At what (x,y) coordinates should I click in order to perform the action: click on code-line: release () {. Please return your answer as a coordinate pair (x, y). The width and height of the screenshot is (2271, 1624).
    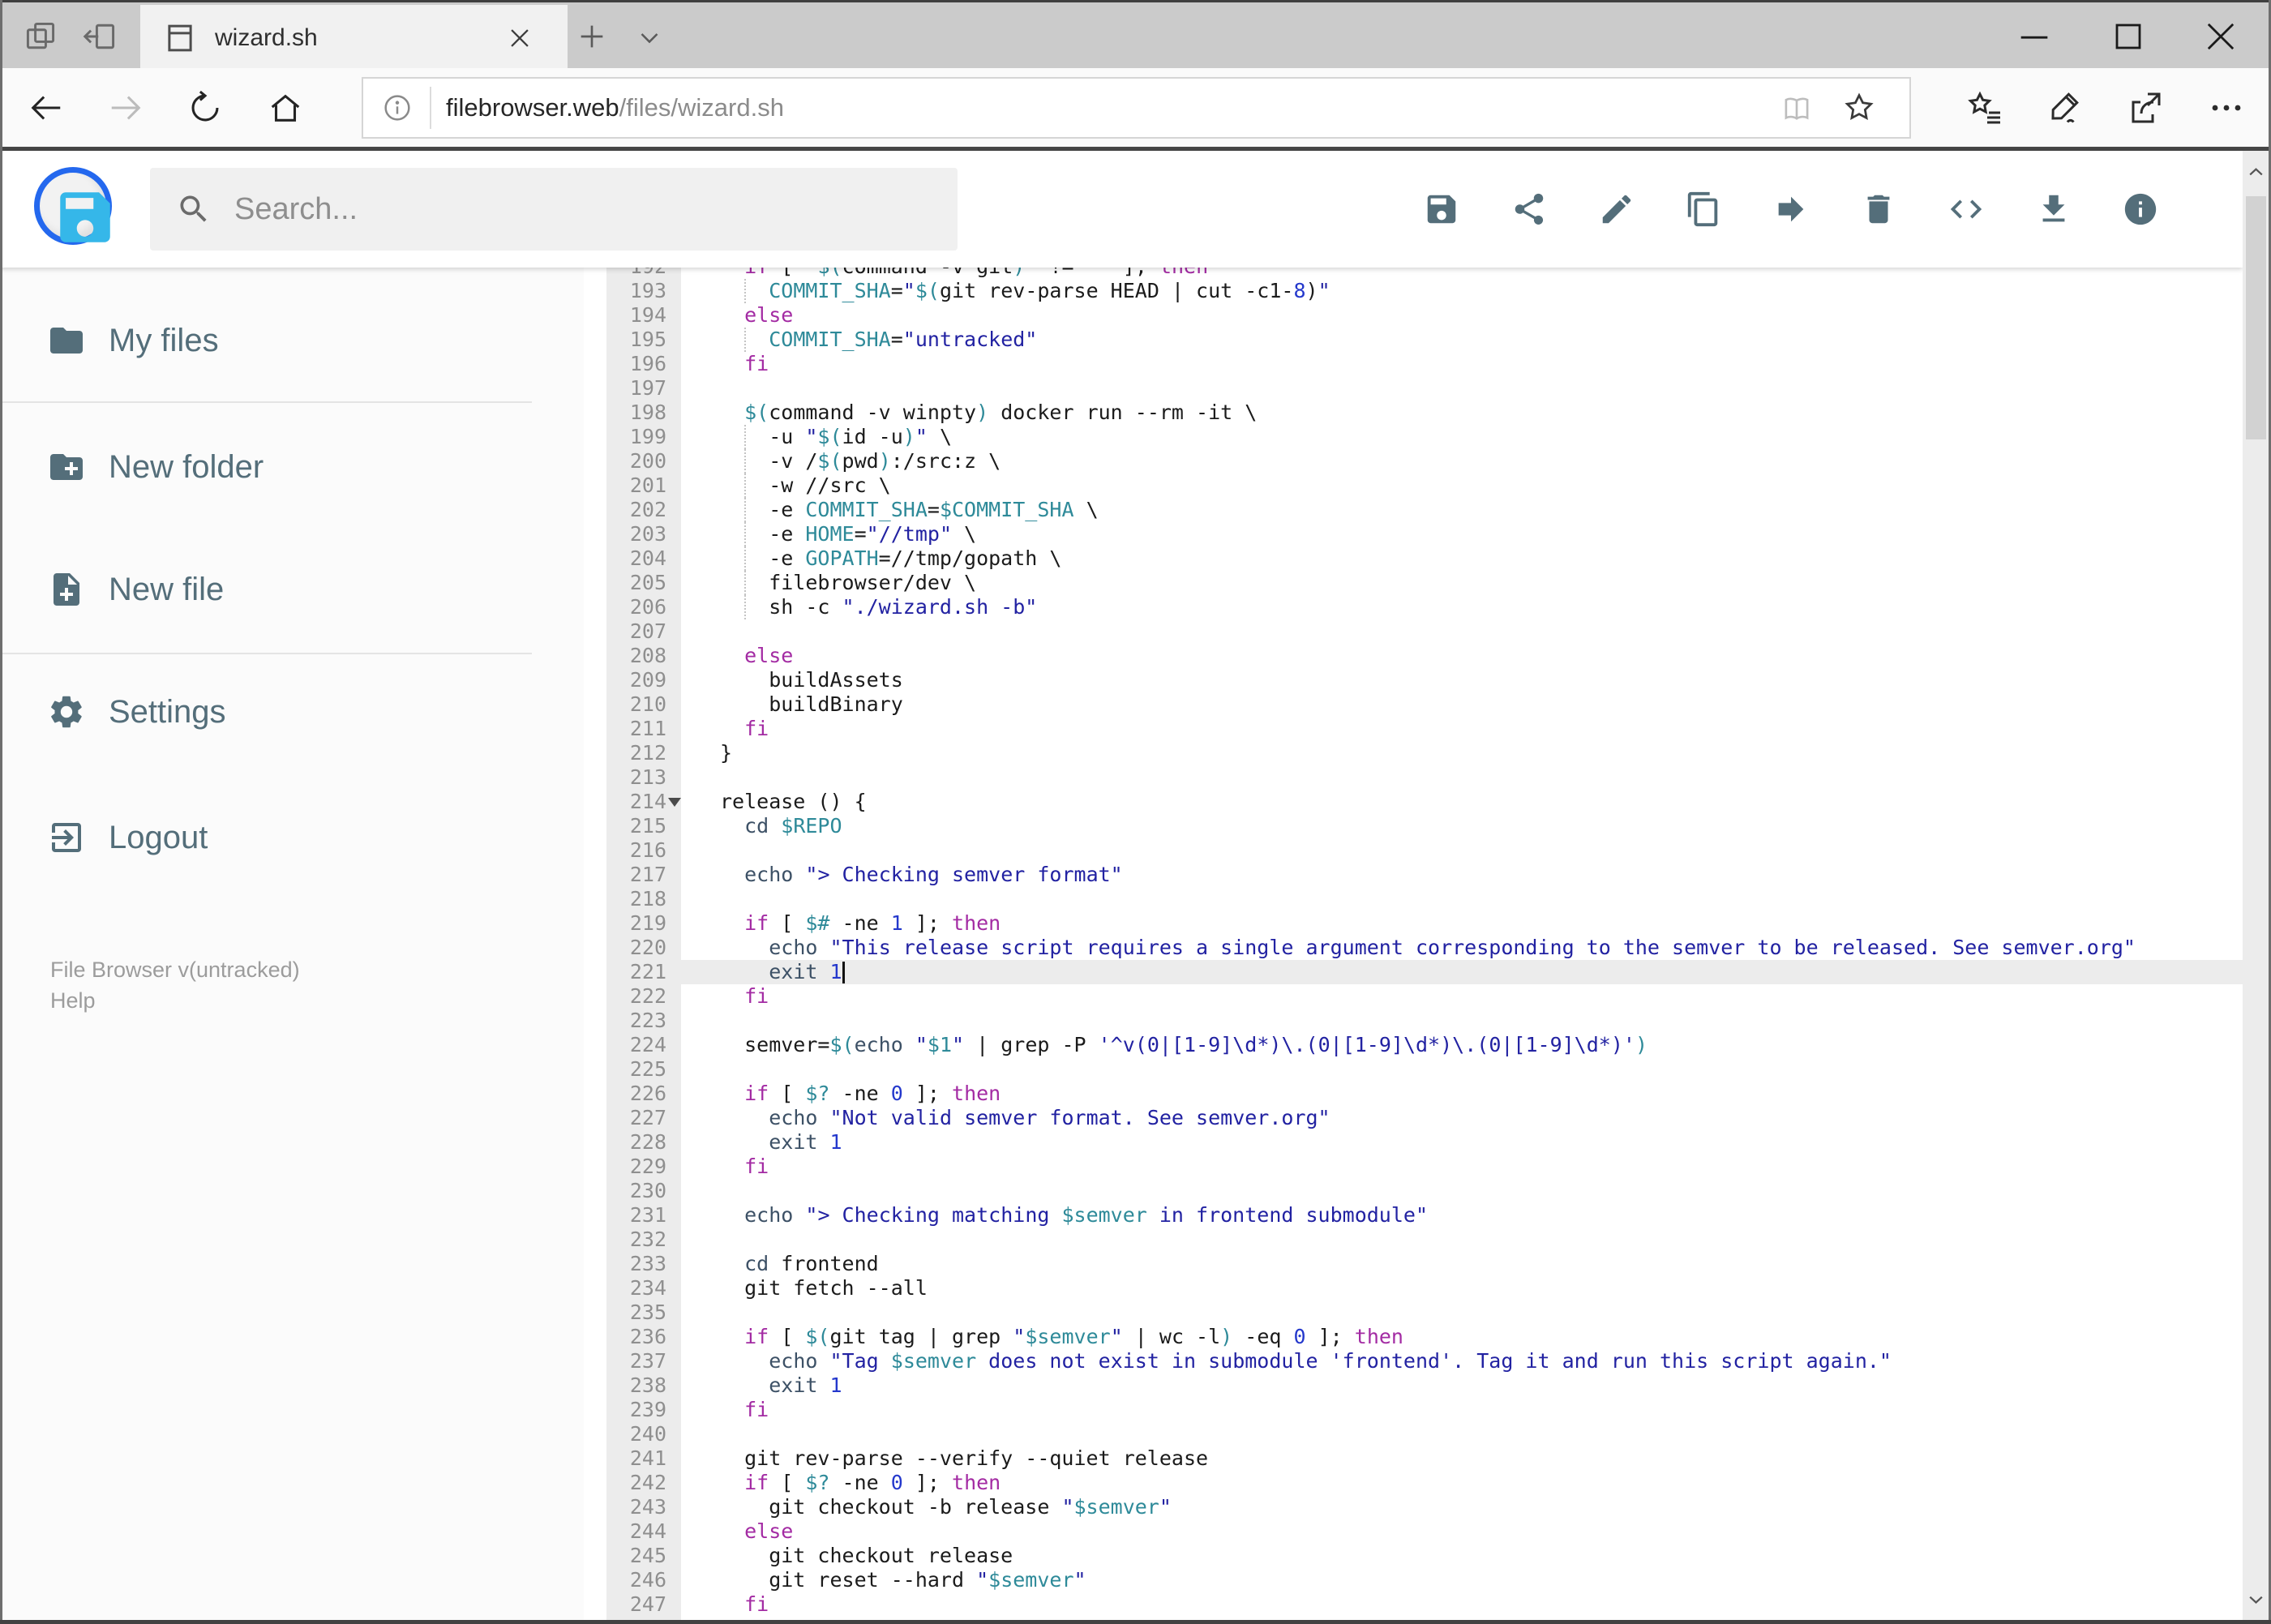
    Looking at the image, I should click on (1482, 802).